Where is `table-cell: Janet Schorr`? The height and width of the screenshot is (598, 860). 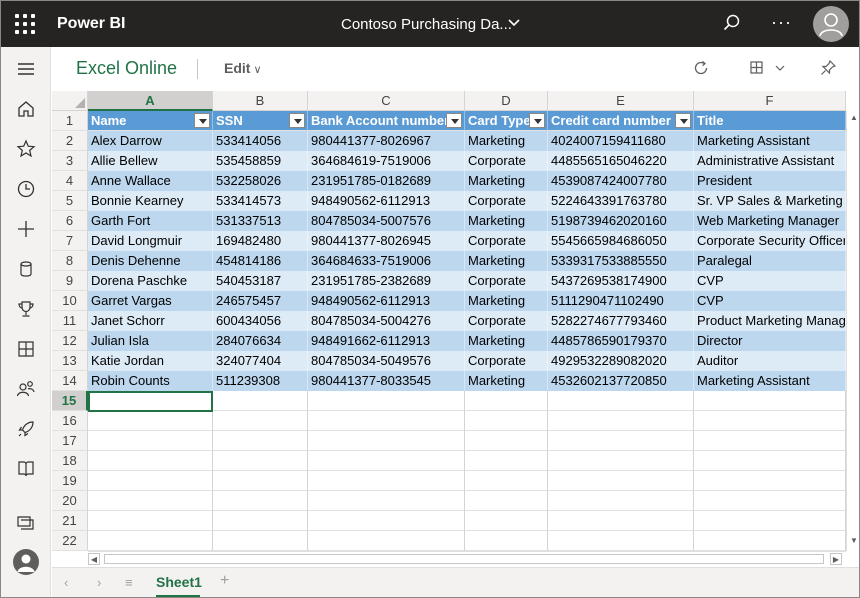
table-cell: Janet Schorr is located at coordinates (150, 321).